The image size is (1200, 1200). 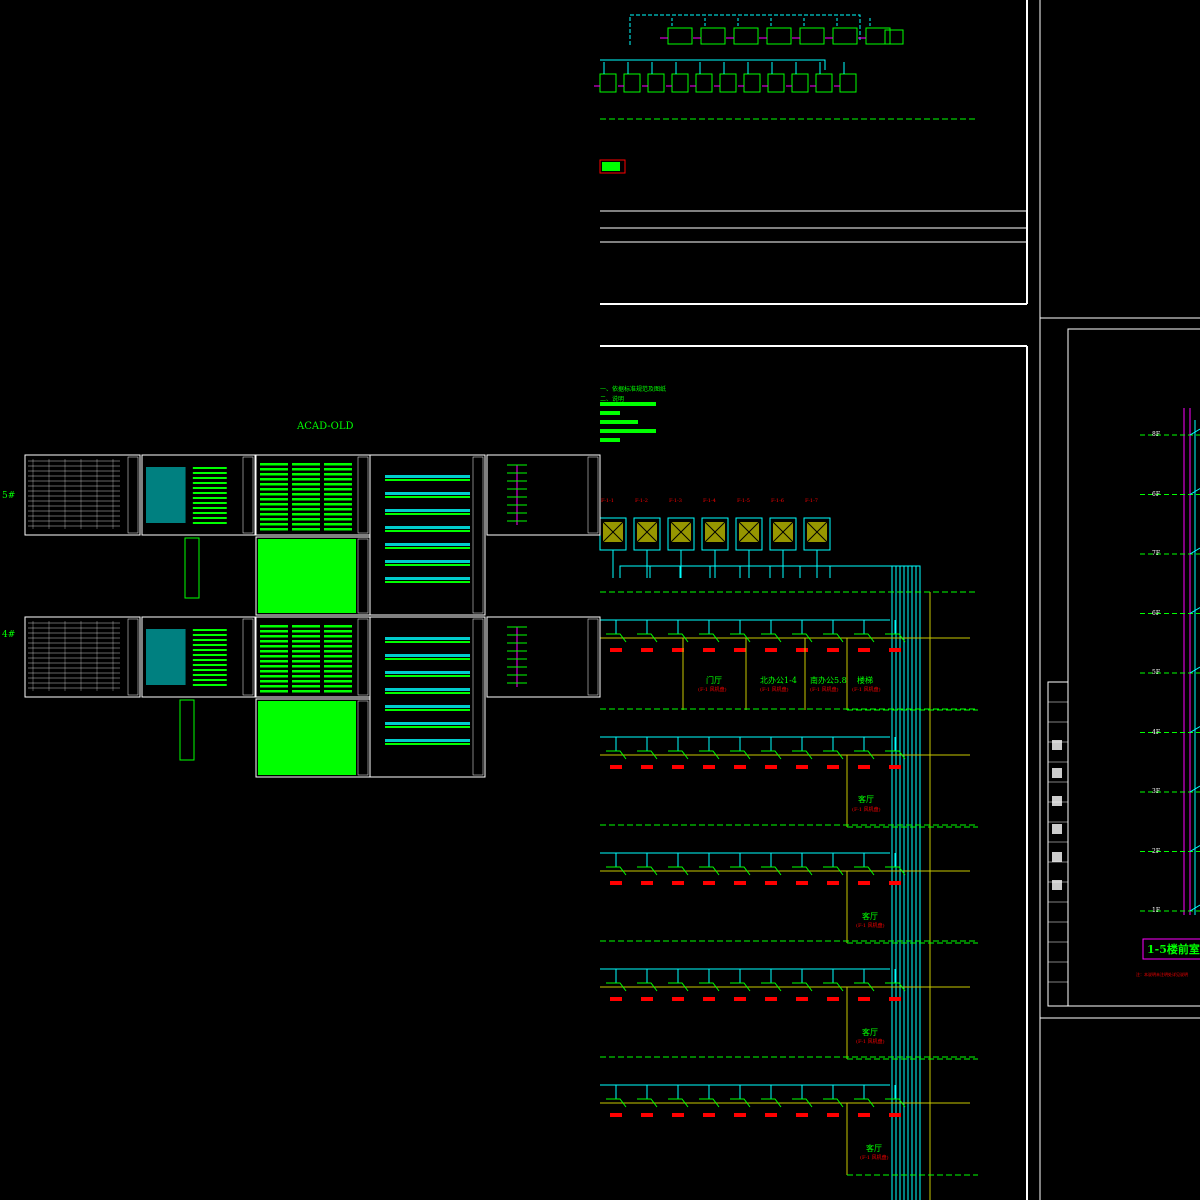 I want to click on room-label-hall-3: 客厅, so click(x=870, y=916).